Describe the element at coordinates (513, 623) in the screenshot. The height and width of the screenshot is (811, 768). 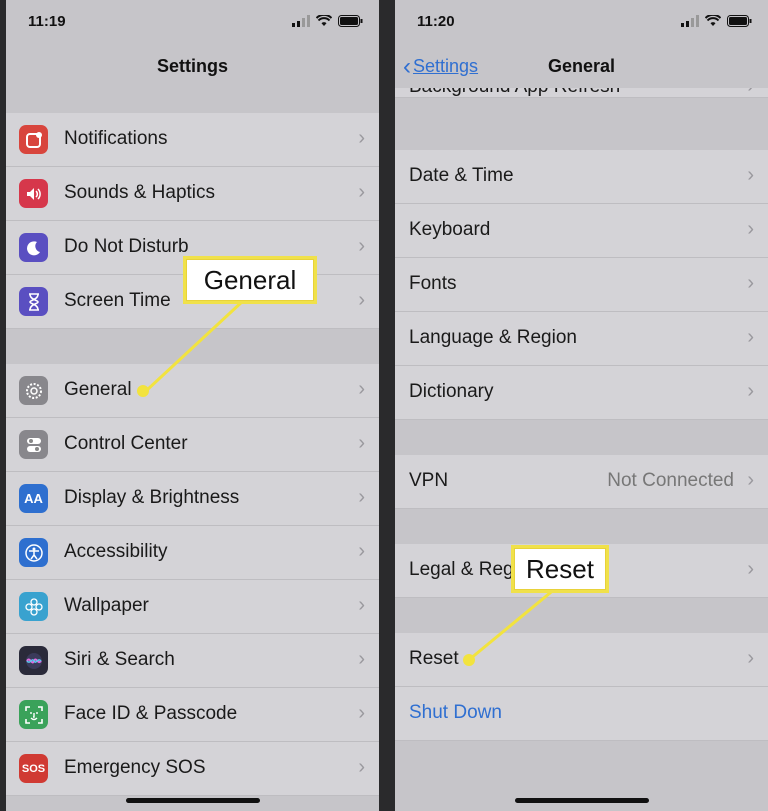
I see `reset-callout-line` at that location.